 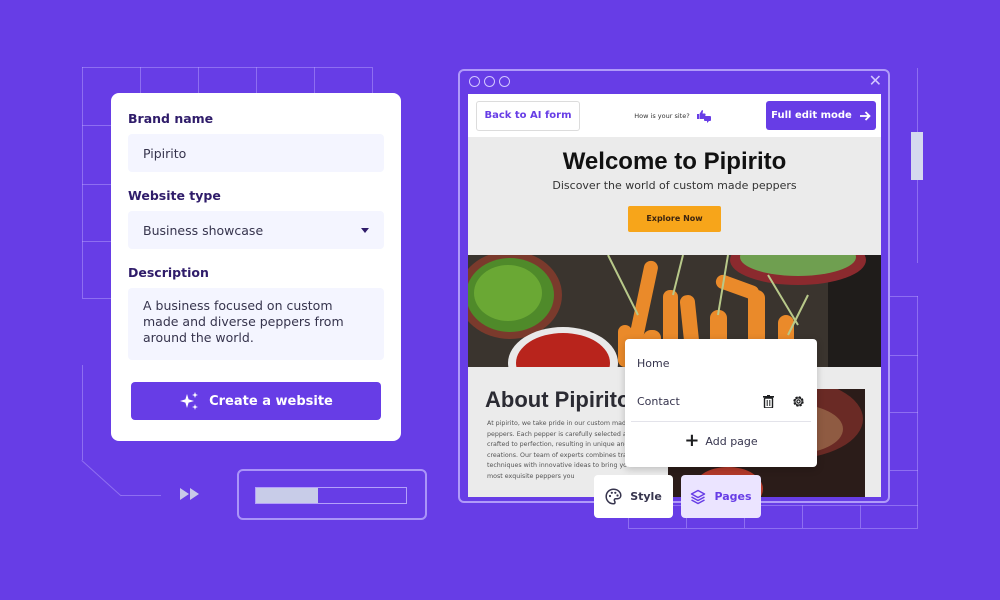 What do you see at coordinates (365, 230) in the screenshot?
I see `caret-down-icon` at bounding box center [365, 230].